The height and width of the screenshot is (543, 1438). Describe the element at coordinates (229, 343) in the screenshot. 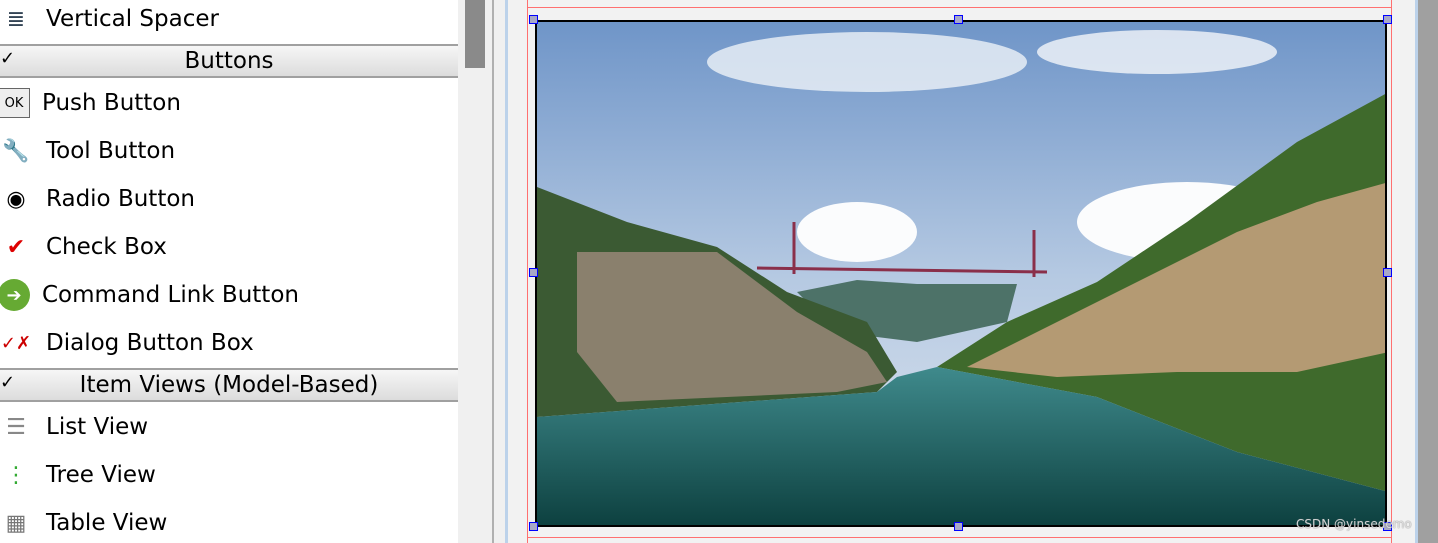

I see `widget-item-dialog-button-box: ✓✗ Dialog Button Box` at that location.